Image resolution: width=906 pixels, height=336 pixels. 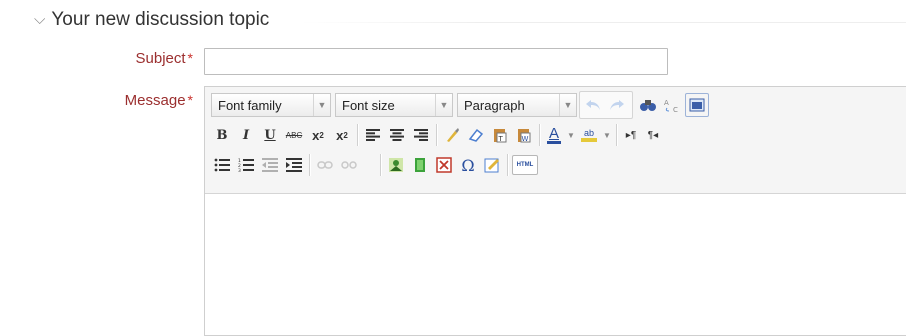 What do you see at coordinates (373, 135) in the screenshot?
I see `align-left-icon` at bounding box center [373, 135].